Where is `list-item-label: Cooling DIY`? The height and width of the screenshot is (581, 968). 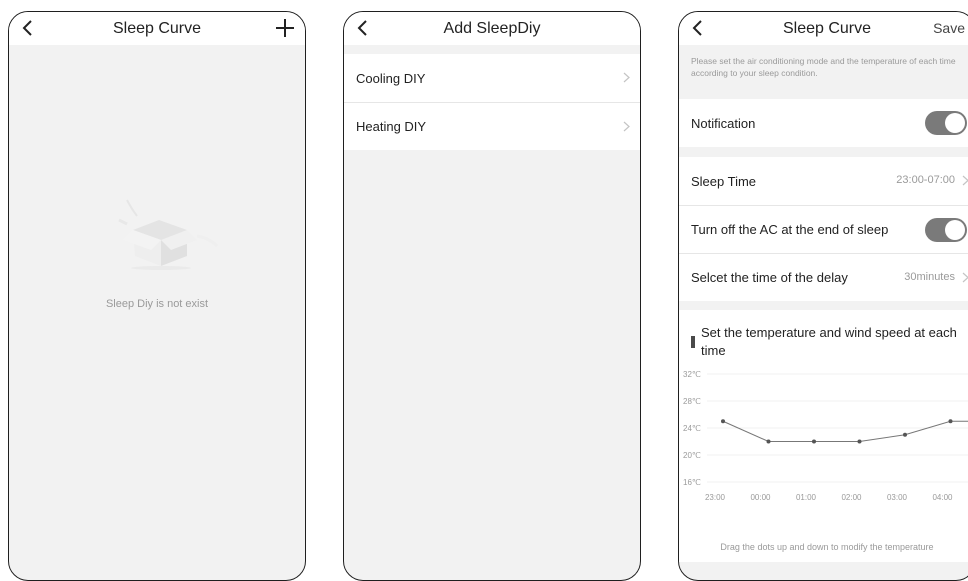 list-item-label: Cooling DIY is located at coordinates (391, 78).